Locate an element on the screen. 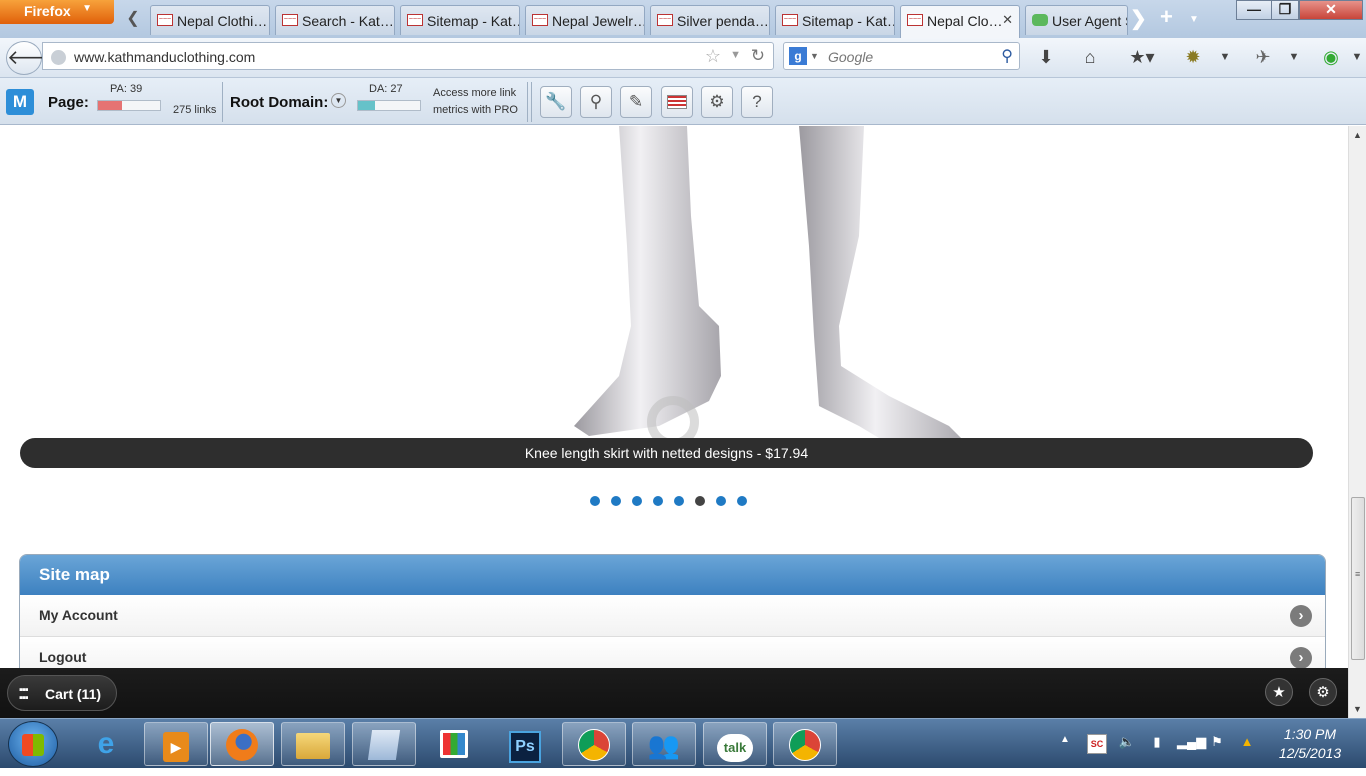  new-tab-plus-icon: + is located at coordinates (1171, 17).